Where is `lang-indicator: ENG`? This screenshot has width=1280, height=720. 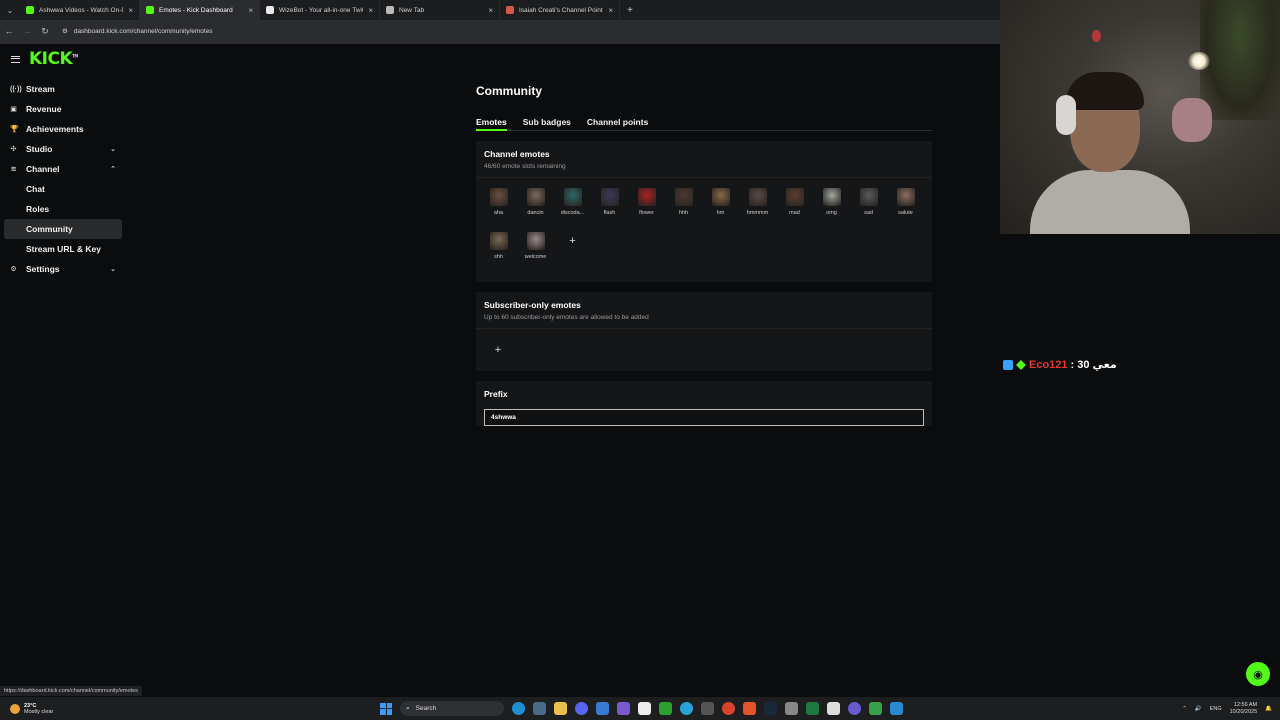 lang-indicator: ENG is located at coordinates (1216, 709).